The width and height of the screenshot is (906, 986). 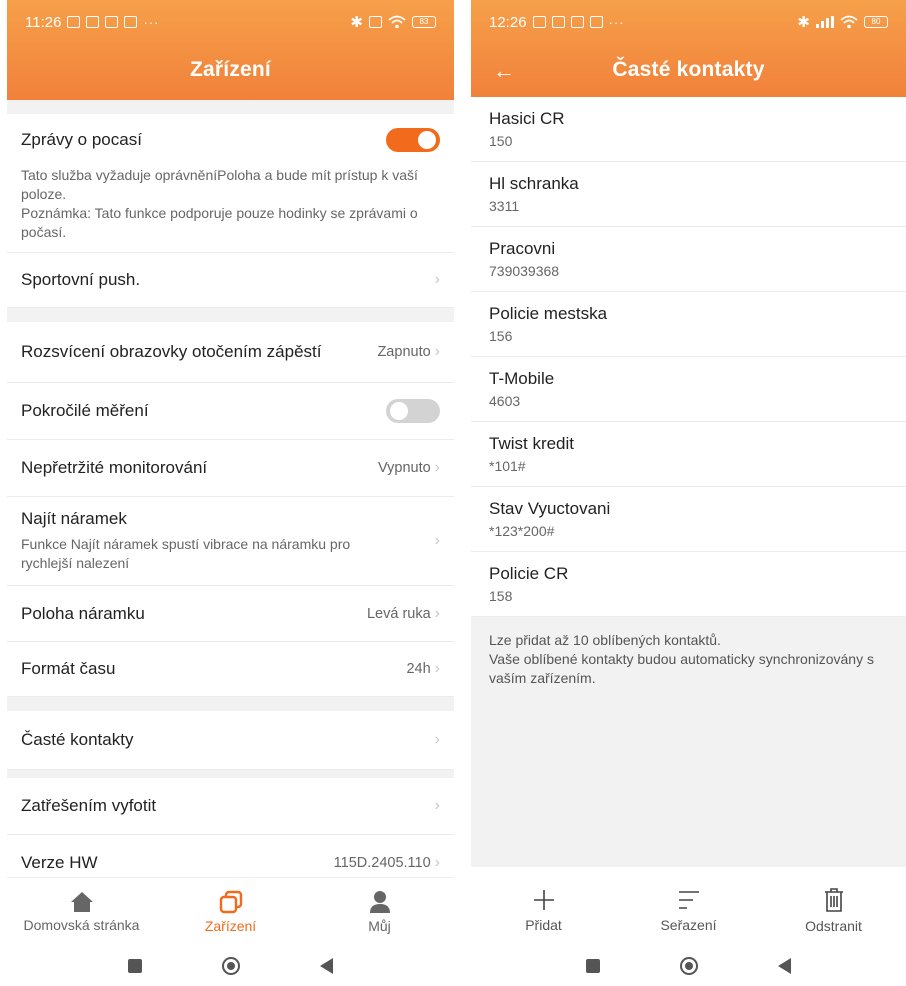 I want to click on contact-name: Policie CR, so click(x=529, y=573).